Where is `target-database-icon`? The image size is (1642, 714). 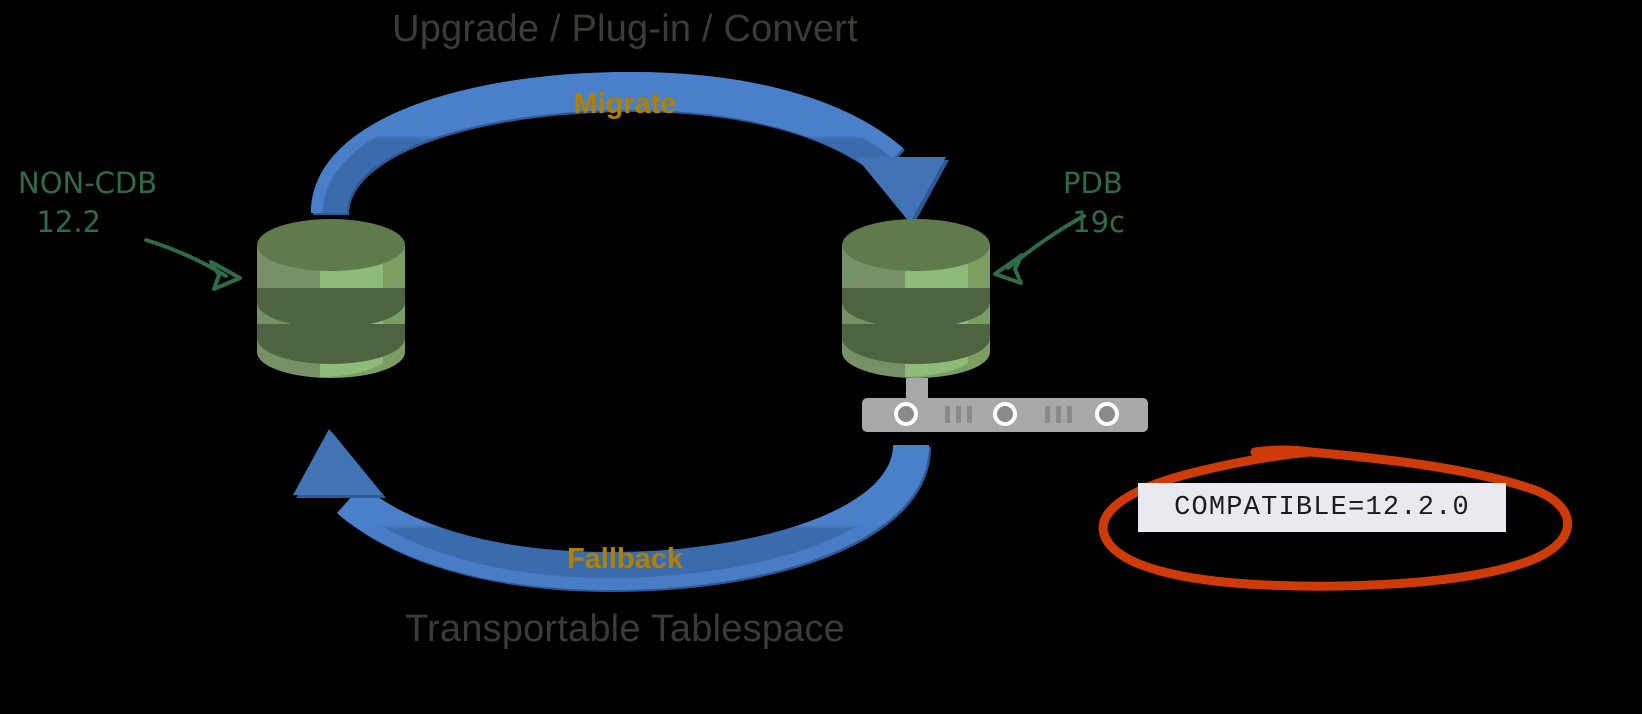
target-database-icon is located at coordinates (916, 298).